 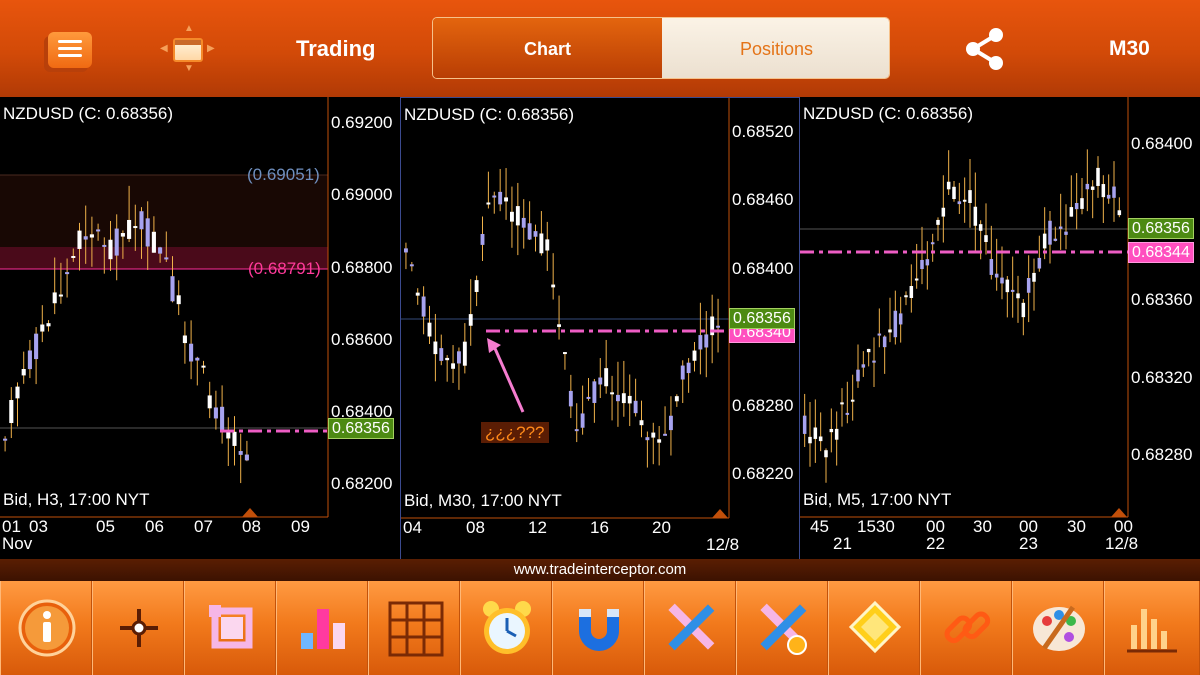 What do you see at coordinates (1162, 377) in the screenshot?
I see `price-axis-label: 0.68320` at bounding box center [1162, 377].